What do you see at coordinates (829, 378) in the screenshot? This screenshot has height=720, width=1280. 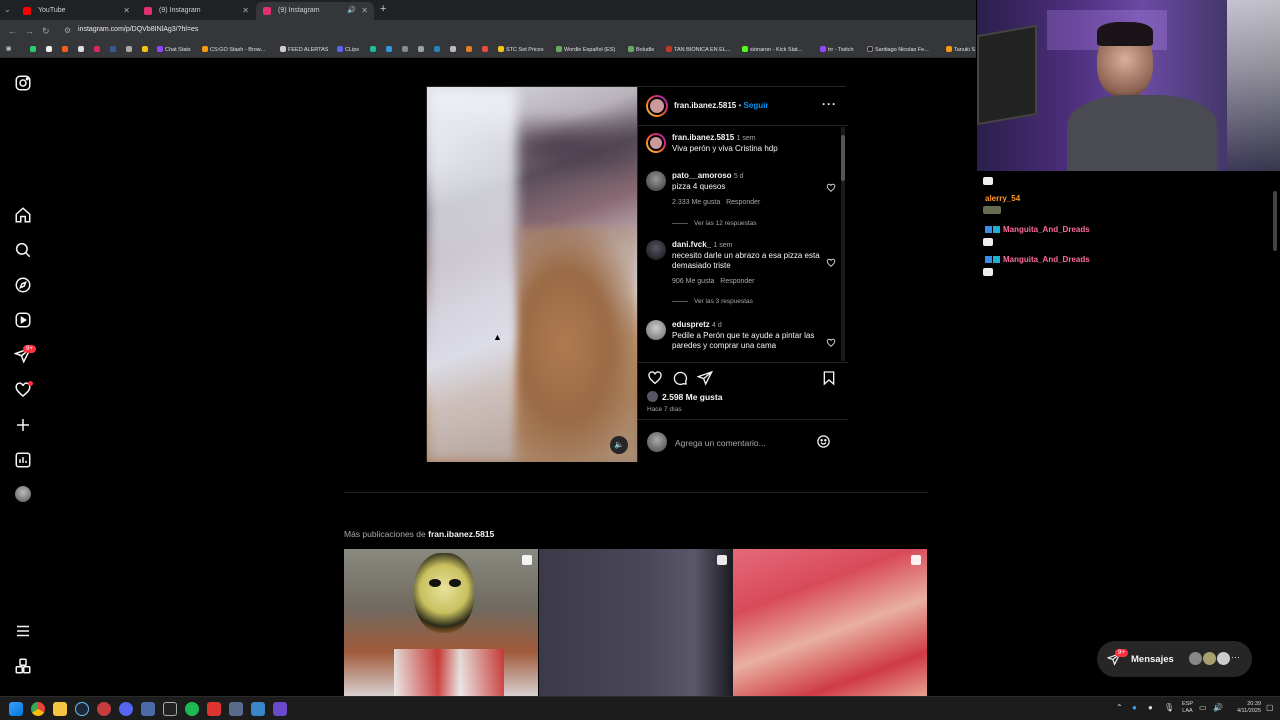 I see `save-icon` at bounding box center [829, 378].